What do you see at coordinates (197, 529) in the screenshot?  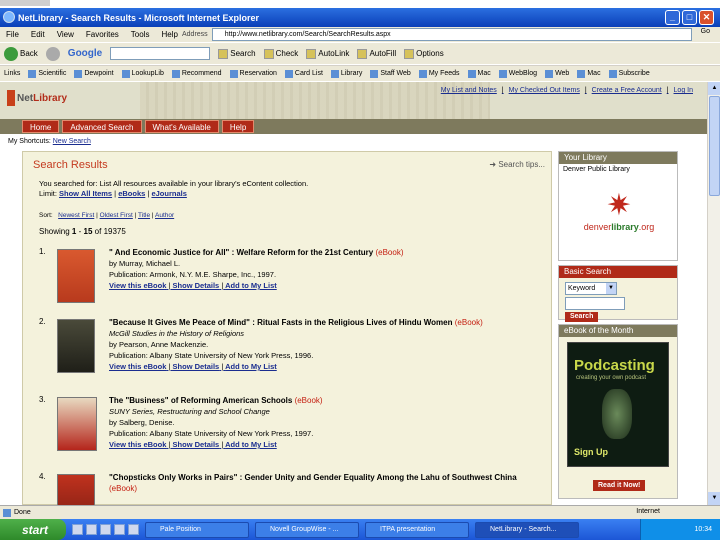 I see `taskbar-item: Pale Position` at bounding box center [197, 529].